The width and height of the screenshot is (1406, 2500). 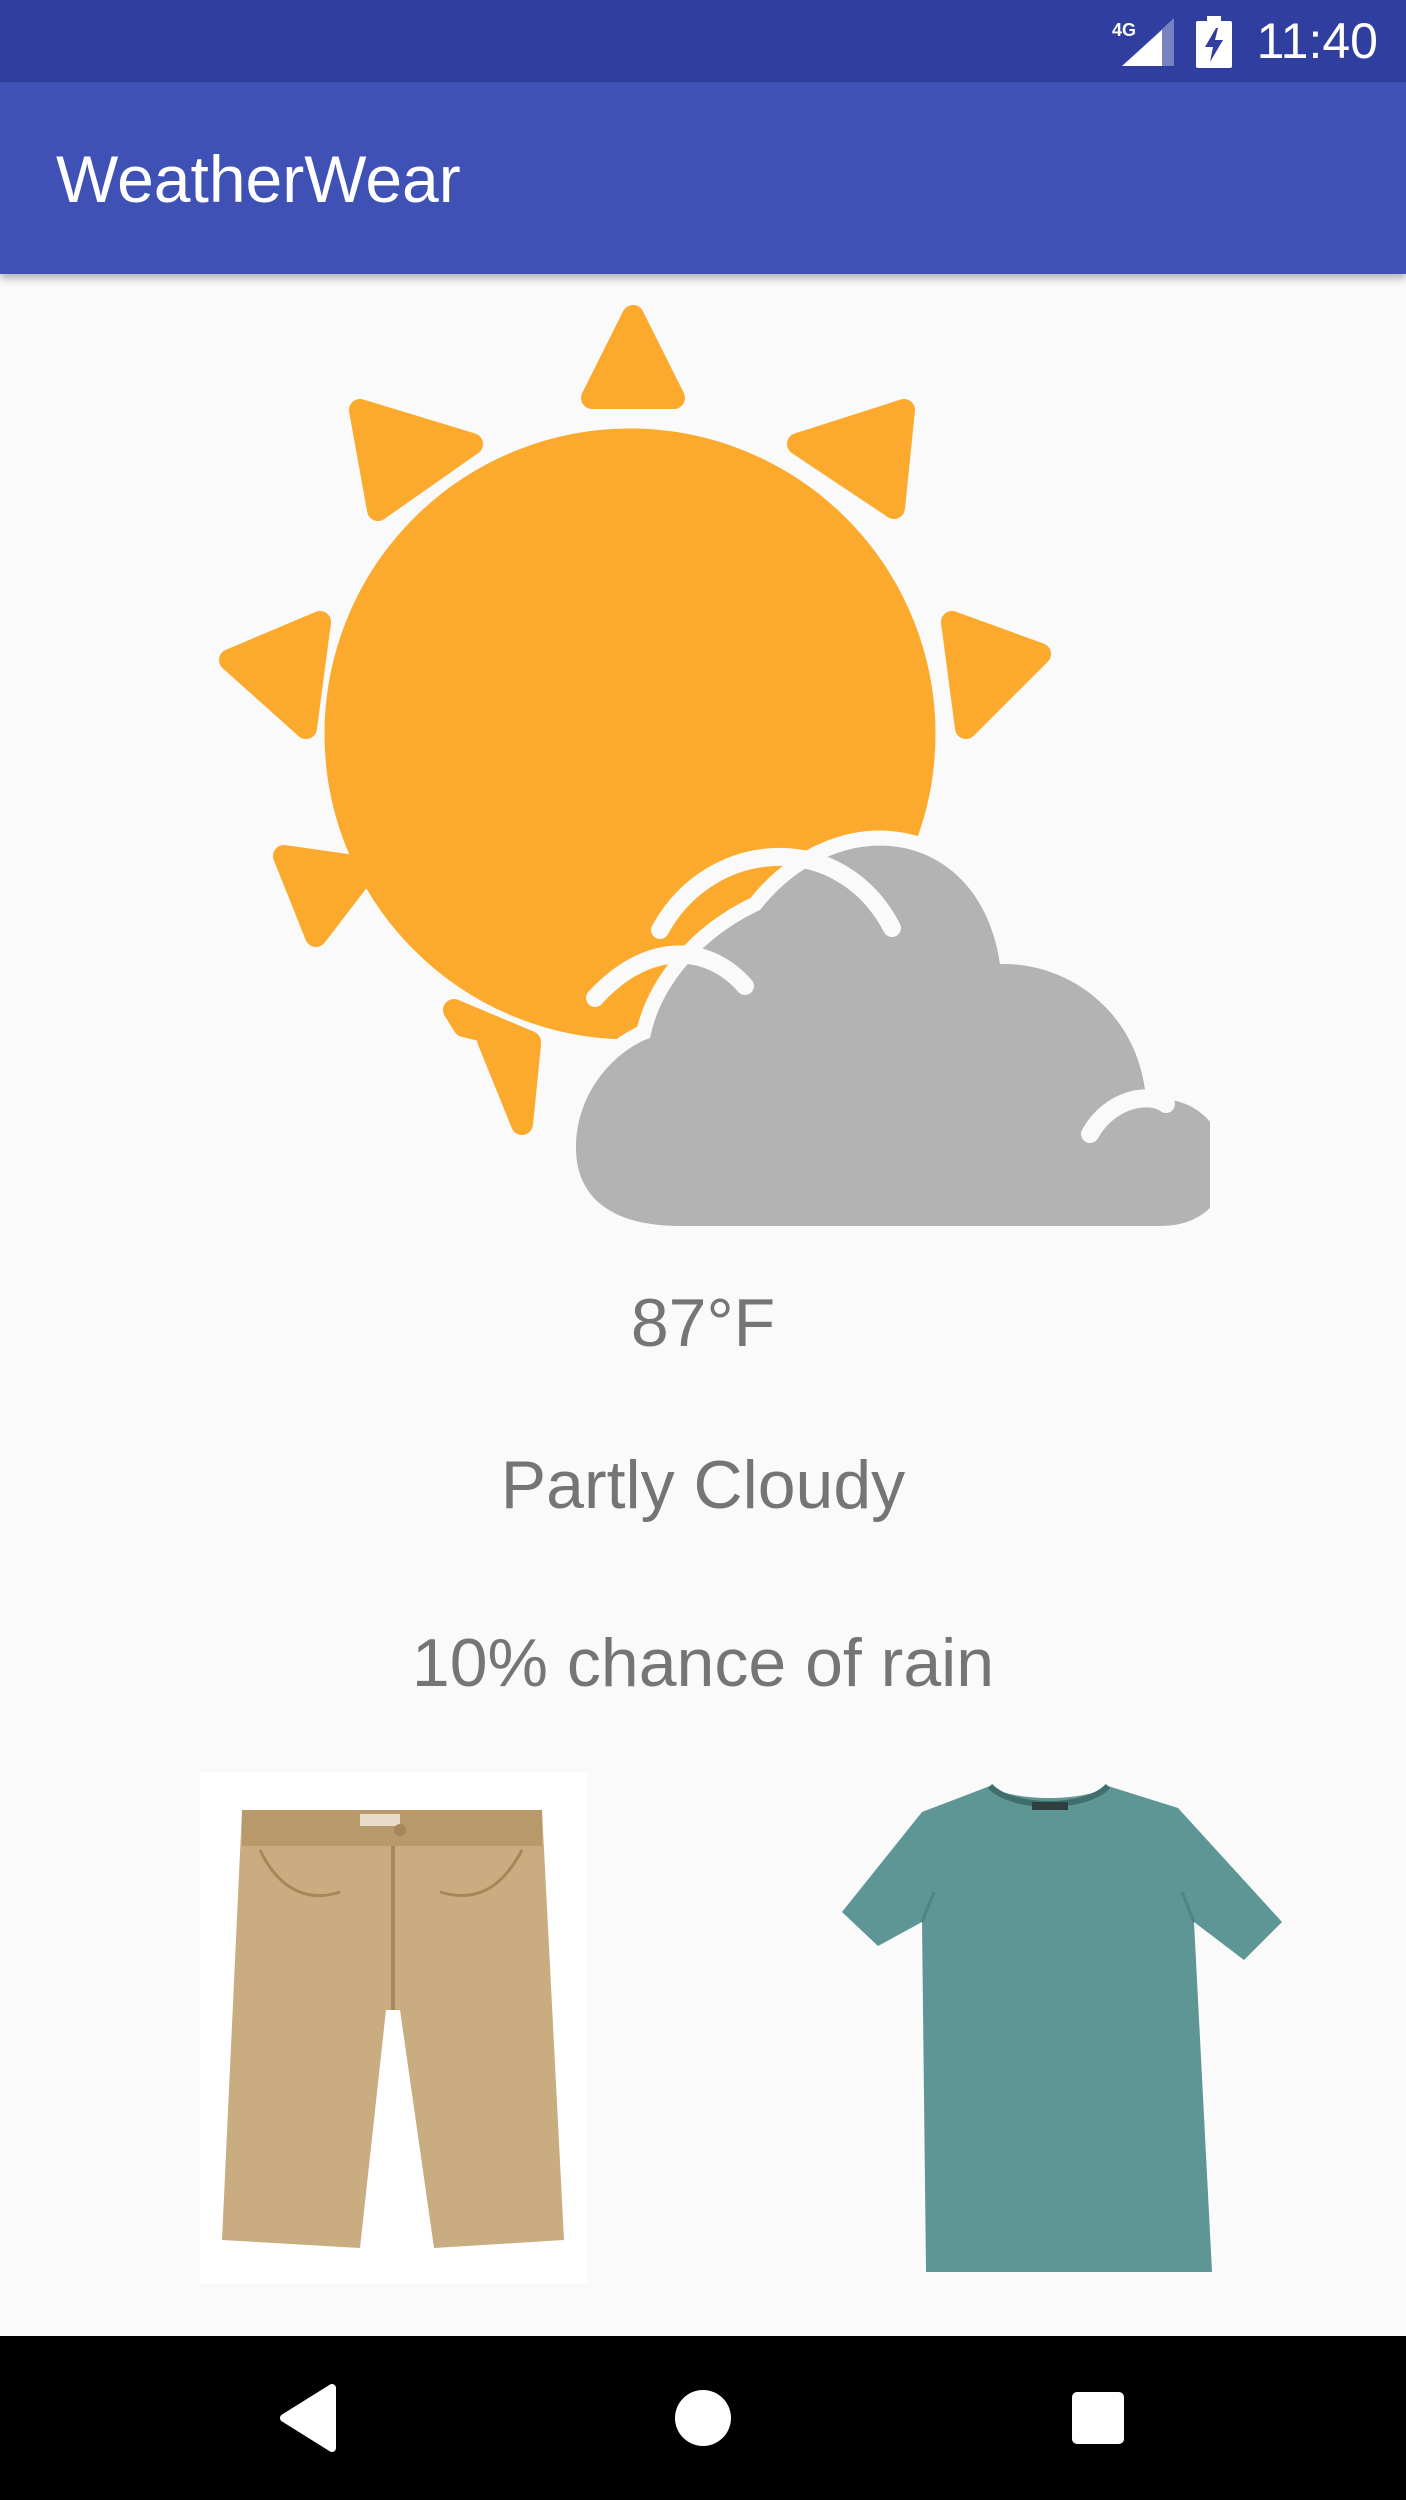 I want to click on khaki-shorts-image, so click(x=393, y=2028).